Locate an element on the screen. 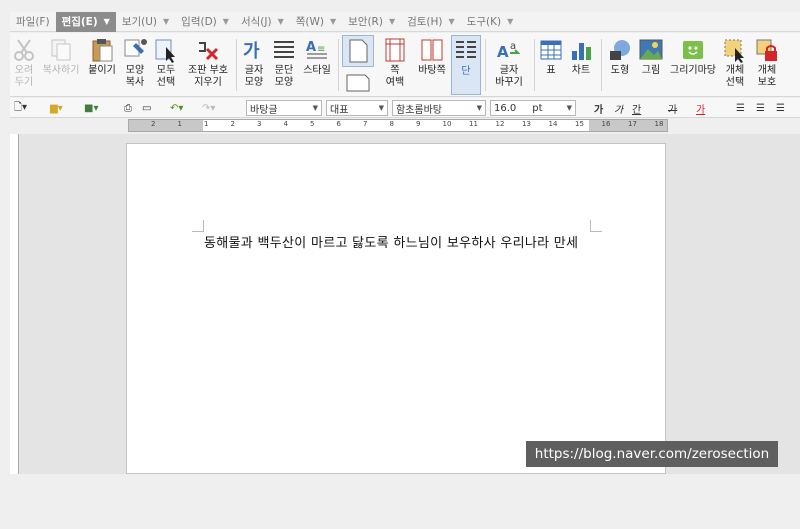 The height and width of the screenshot is (529, 800). picture-label: 그림 is located at coordinates (651, 70).